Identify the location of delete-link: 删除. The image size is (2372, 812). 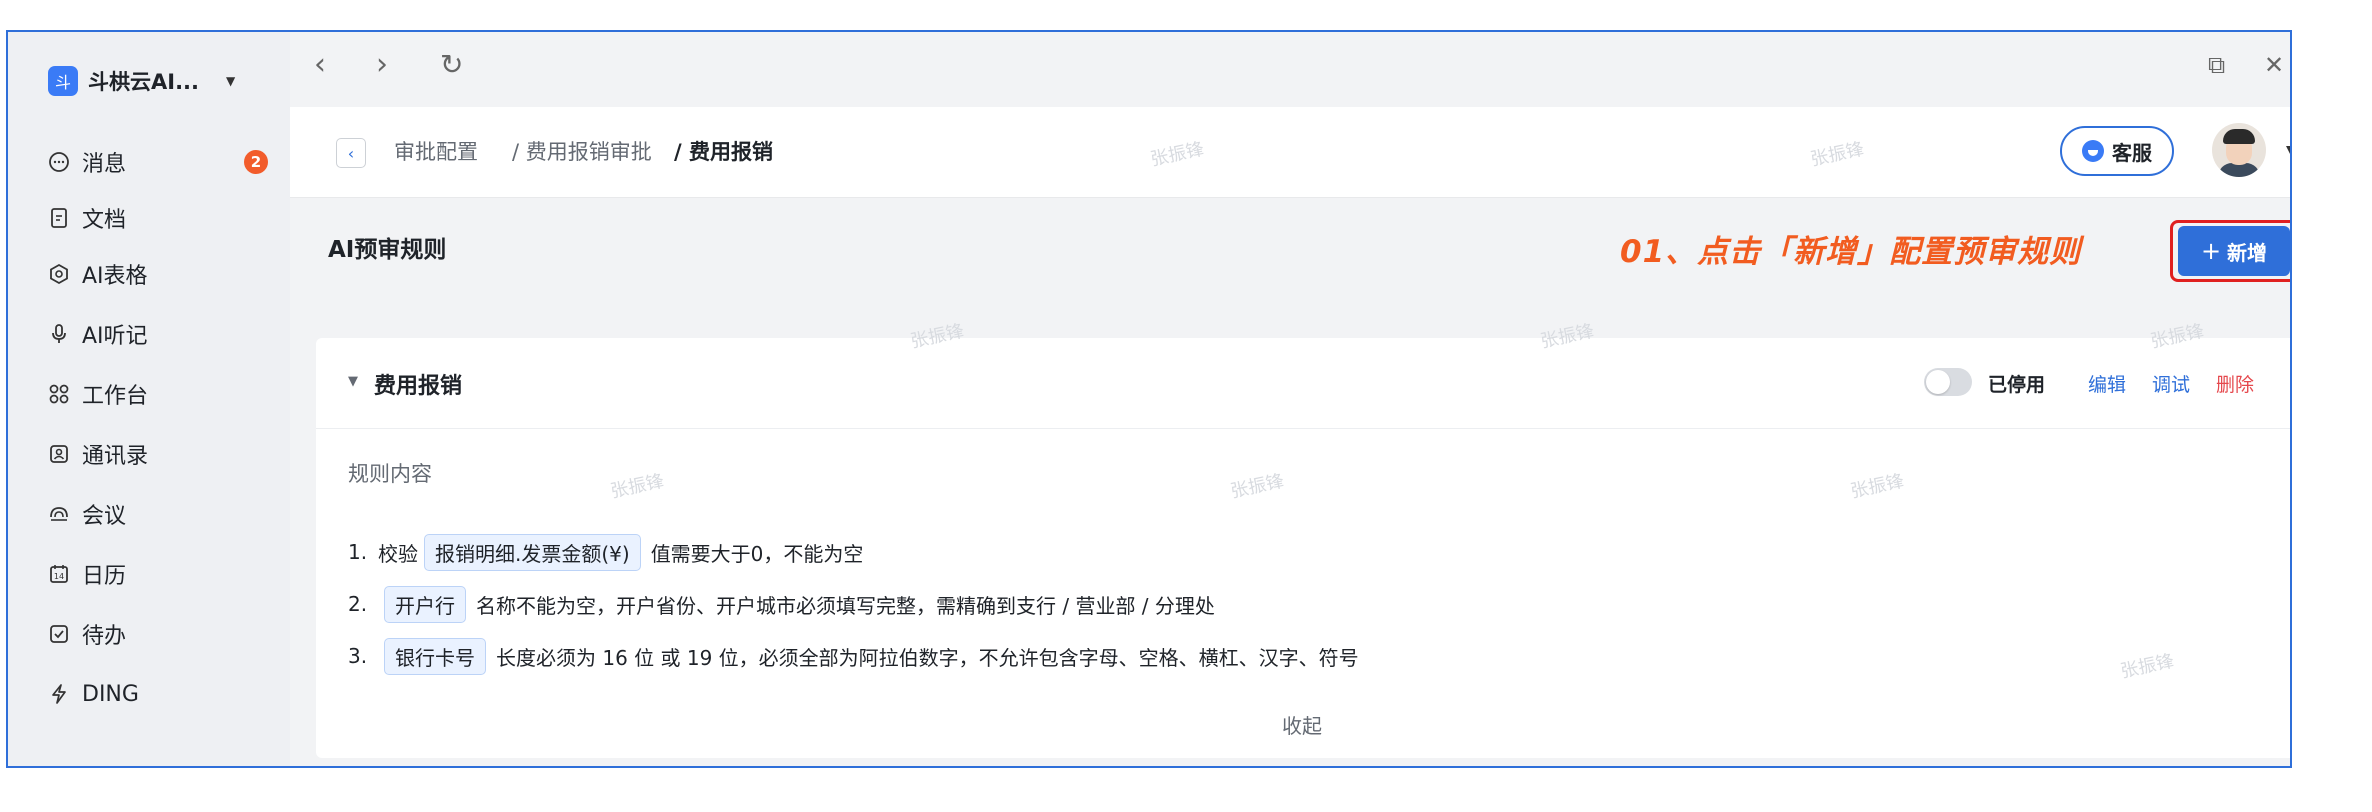
(2235, 383).